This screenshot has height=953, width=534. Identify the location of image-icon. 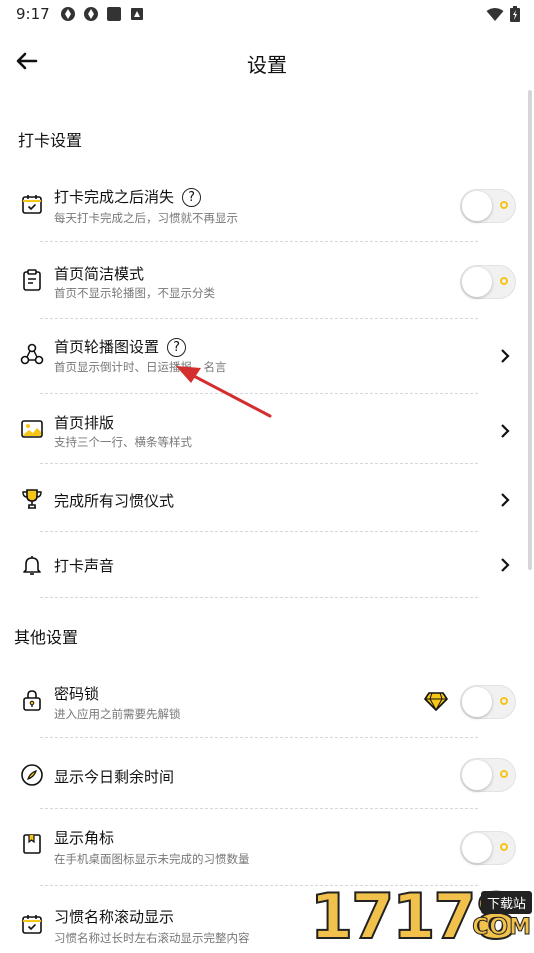
(32, 429).